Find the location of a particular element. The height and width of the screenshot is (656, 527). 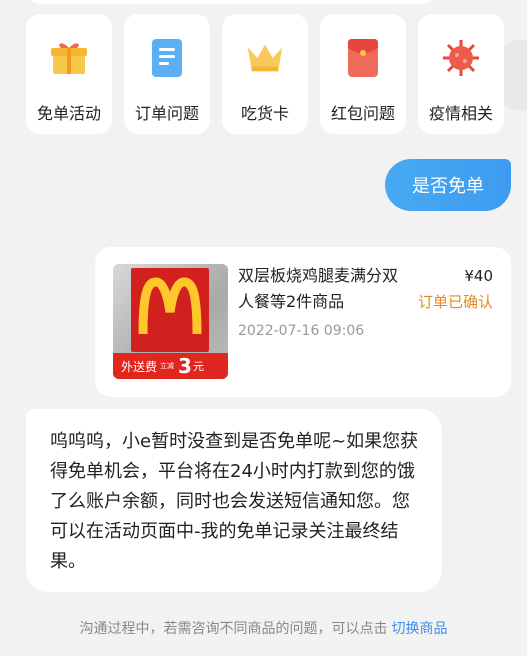

switch-product-link: 切换商品 is located at coordinates (420, 629).